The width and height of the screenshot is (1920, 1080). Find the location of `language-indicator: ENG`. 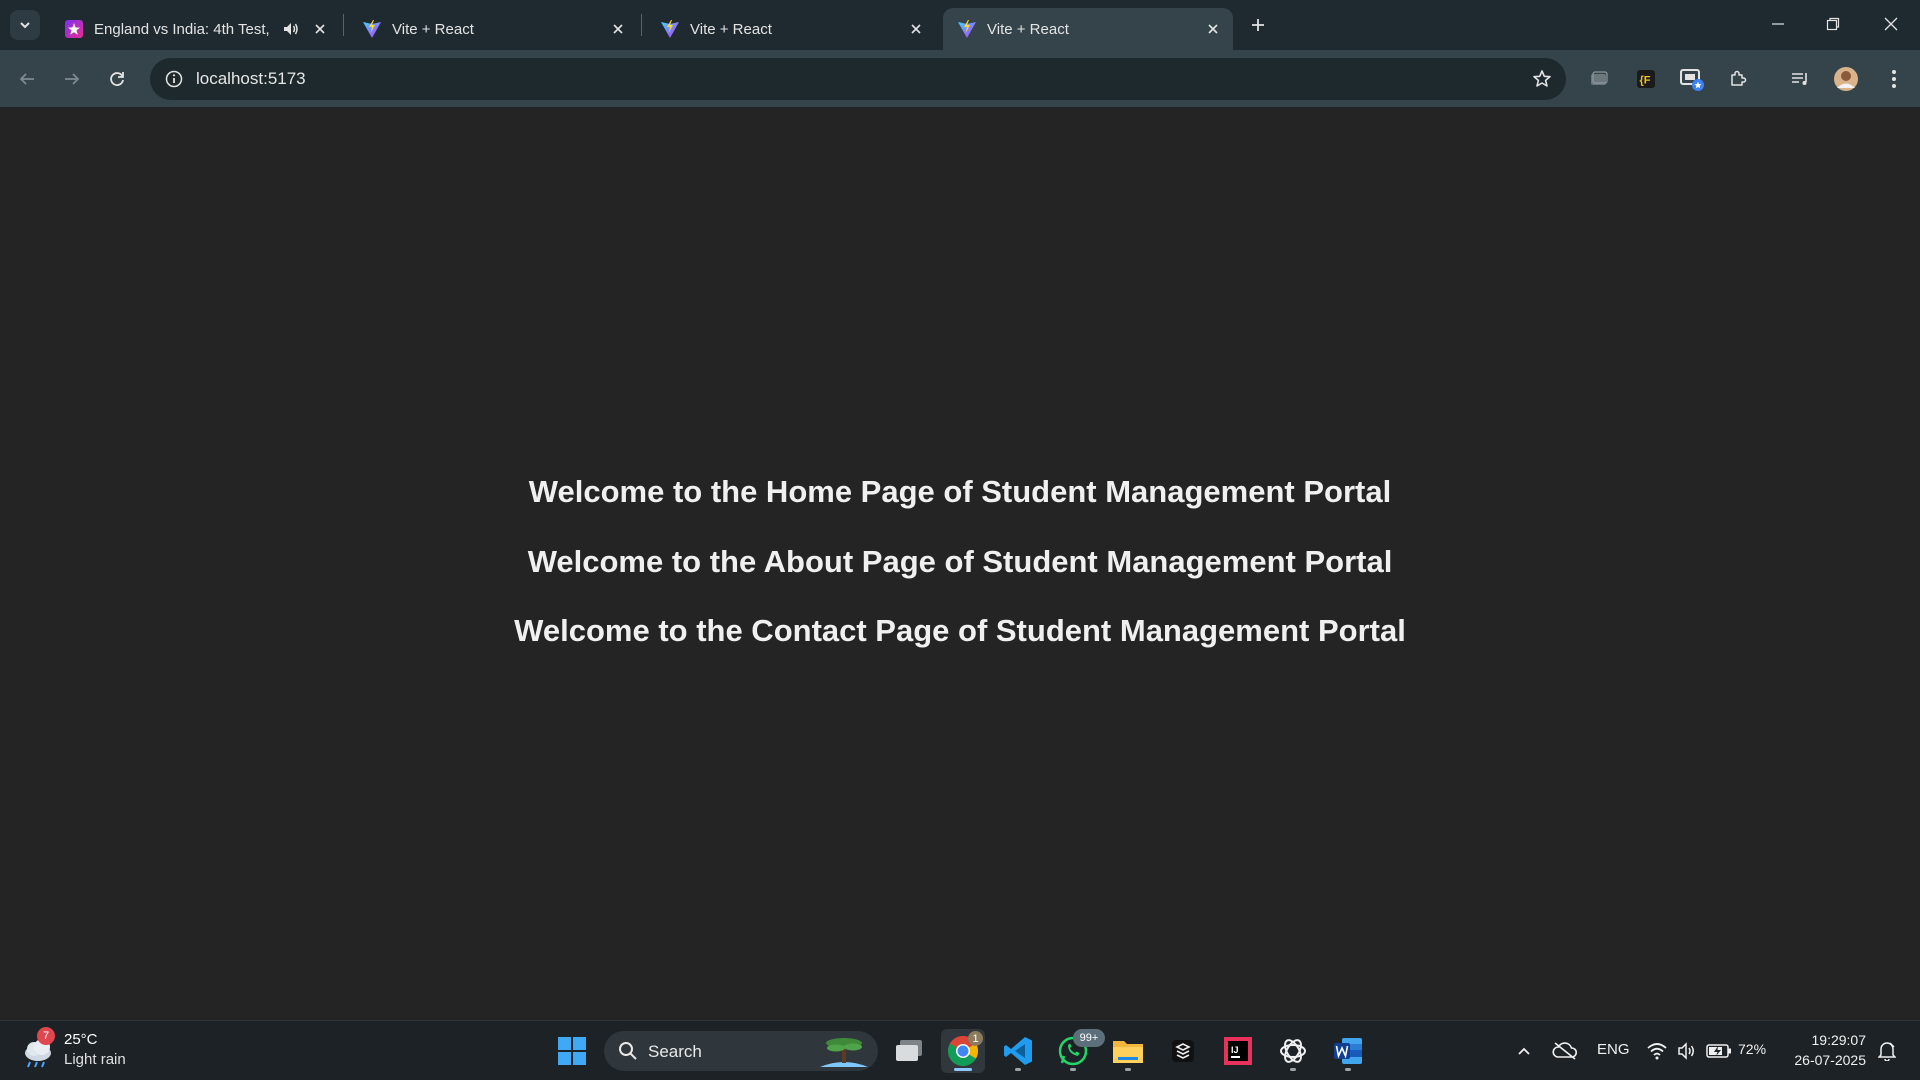

language-indicator: ENG is located at coordinates (1613, 1049).